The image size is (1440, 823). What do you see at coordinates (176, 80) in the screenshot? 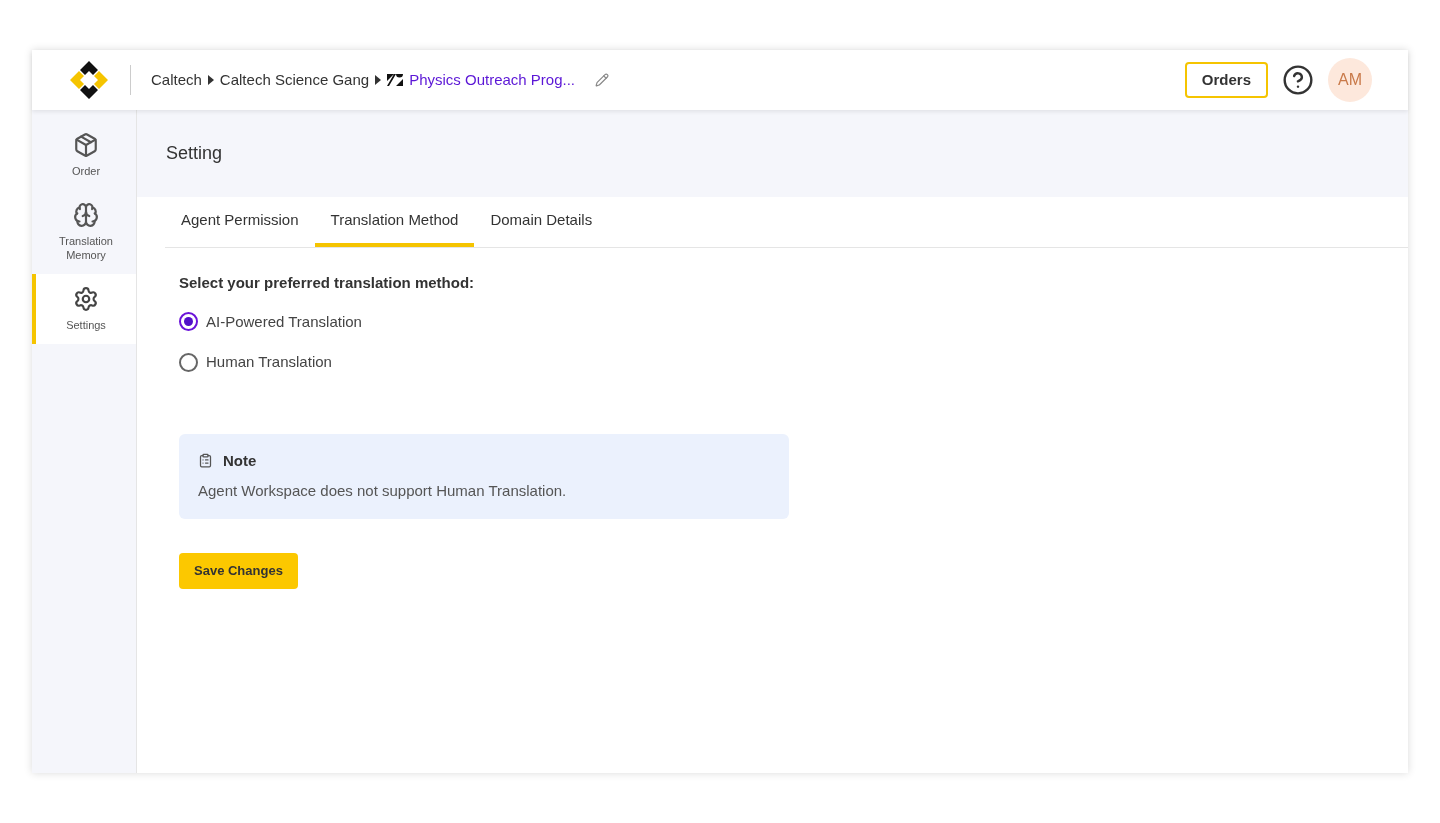
I see `breadcrumb-item: Caltech` at bounding box center [176, 80].